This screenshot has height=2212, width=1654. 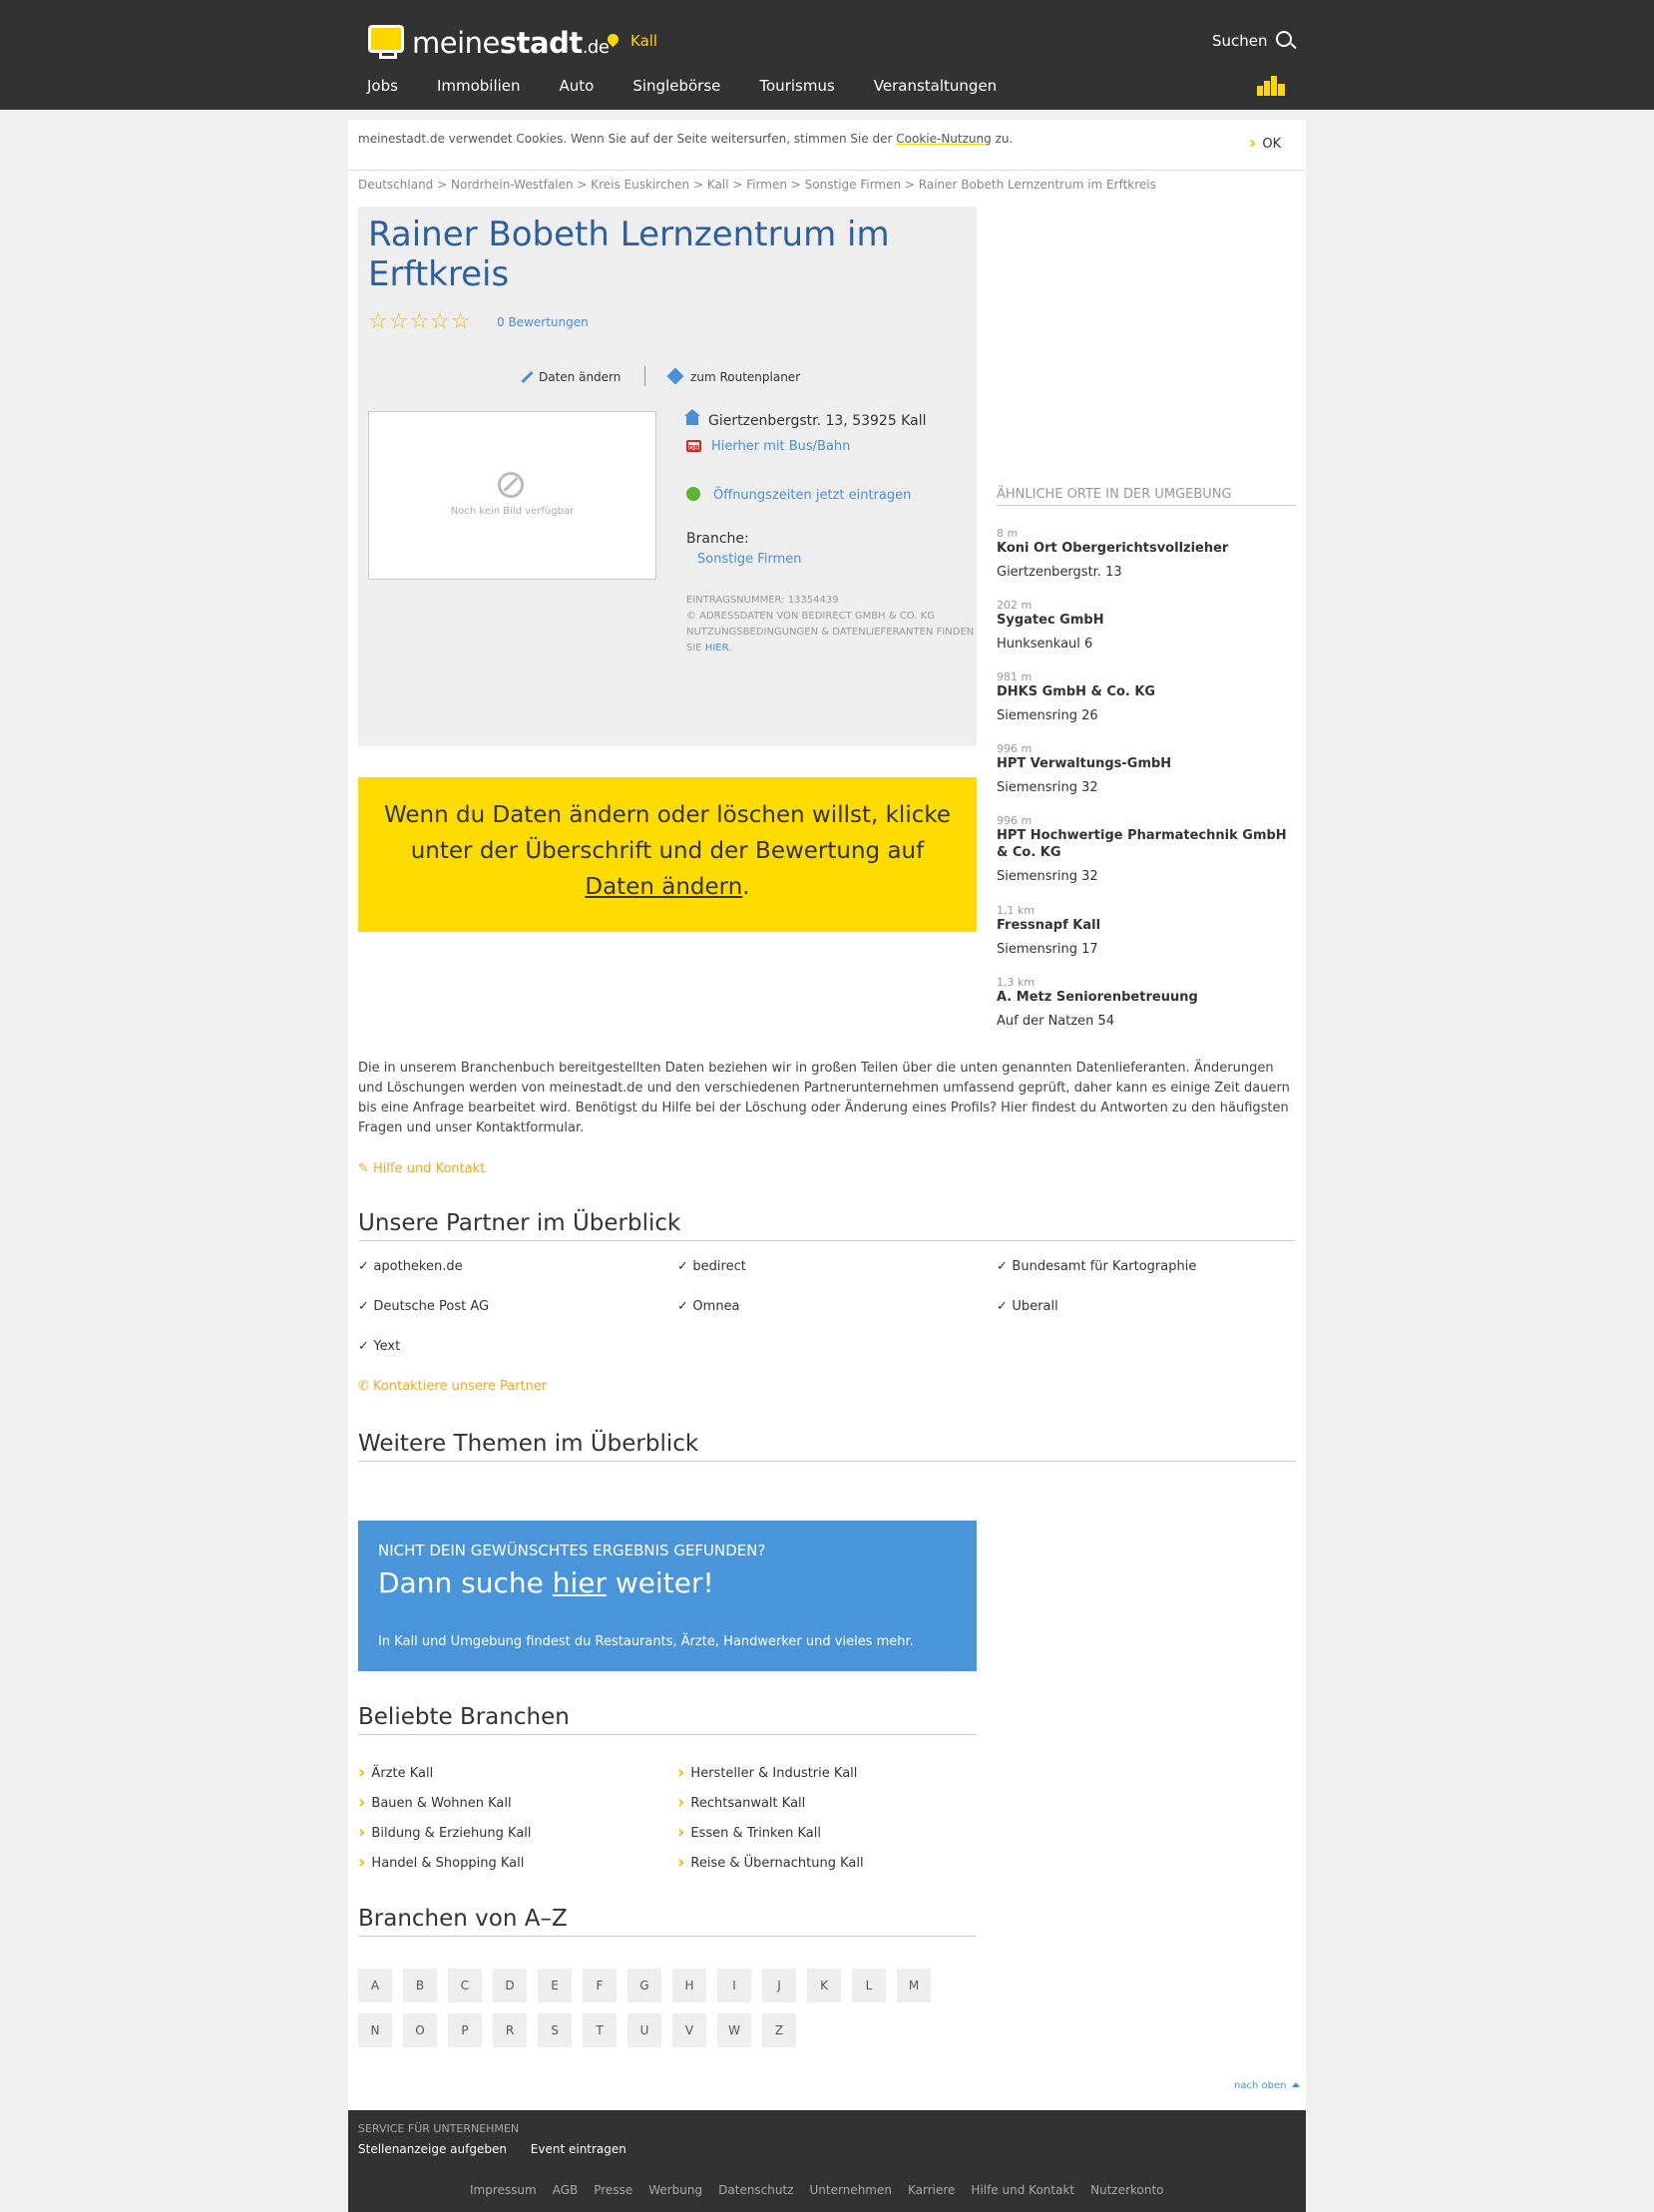 I want to click on footer-link: Event eintragen, so click(x=578, y=2149).